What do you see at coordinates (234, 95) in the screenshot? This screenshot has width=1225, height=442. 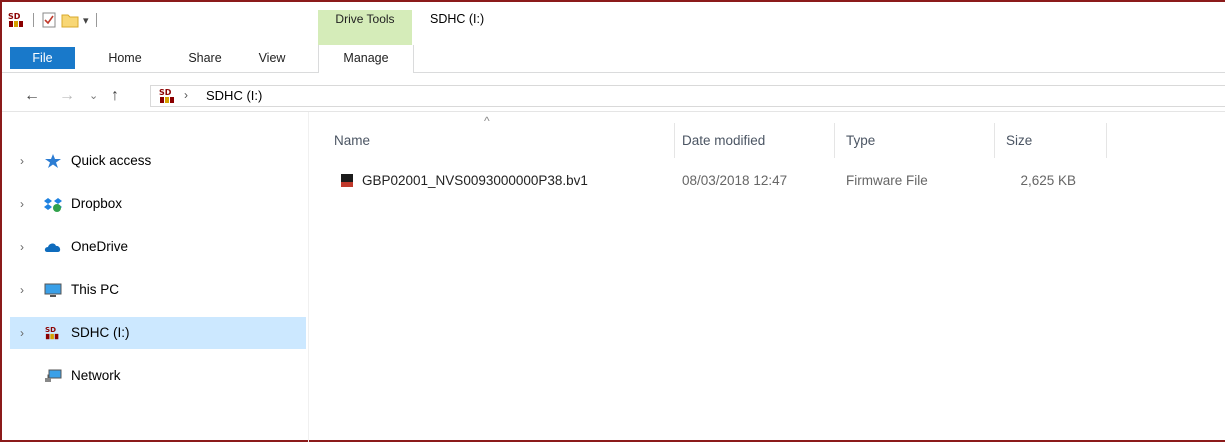 I see `breadcrumb-sdhc: SDHC (I:)` at bounding box center [234, 95].